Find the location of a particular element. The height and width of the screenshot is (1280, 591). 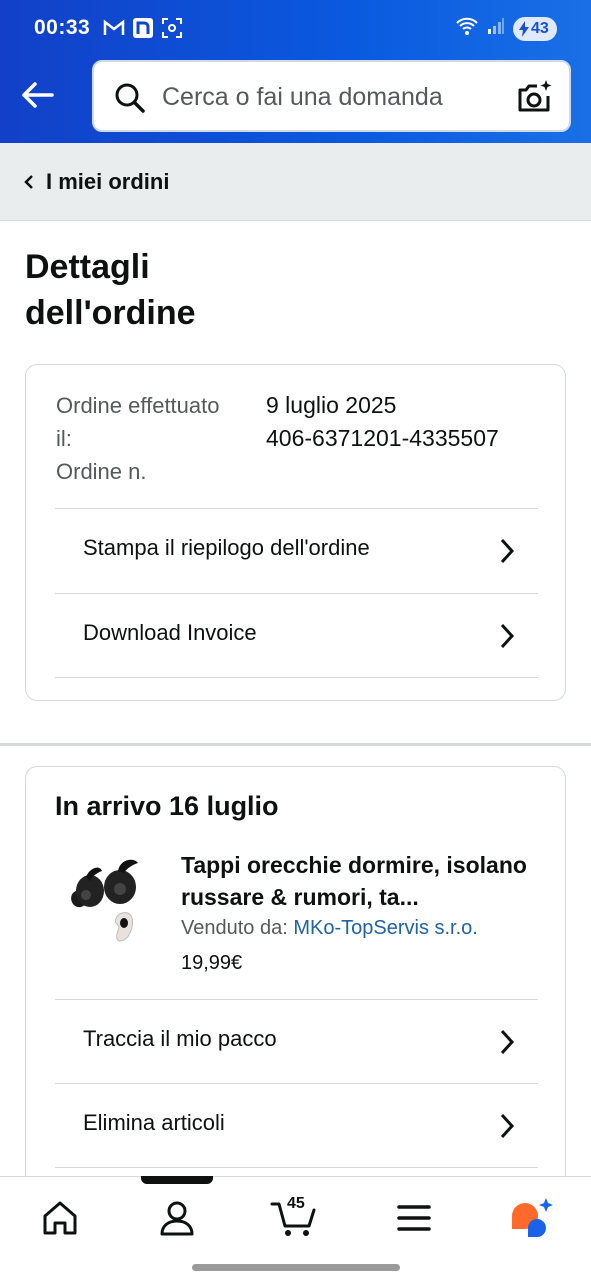

cart-count-badge: 45 is located at coordinates (296, 1203).